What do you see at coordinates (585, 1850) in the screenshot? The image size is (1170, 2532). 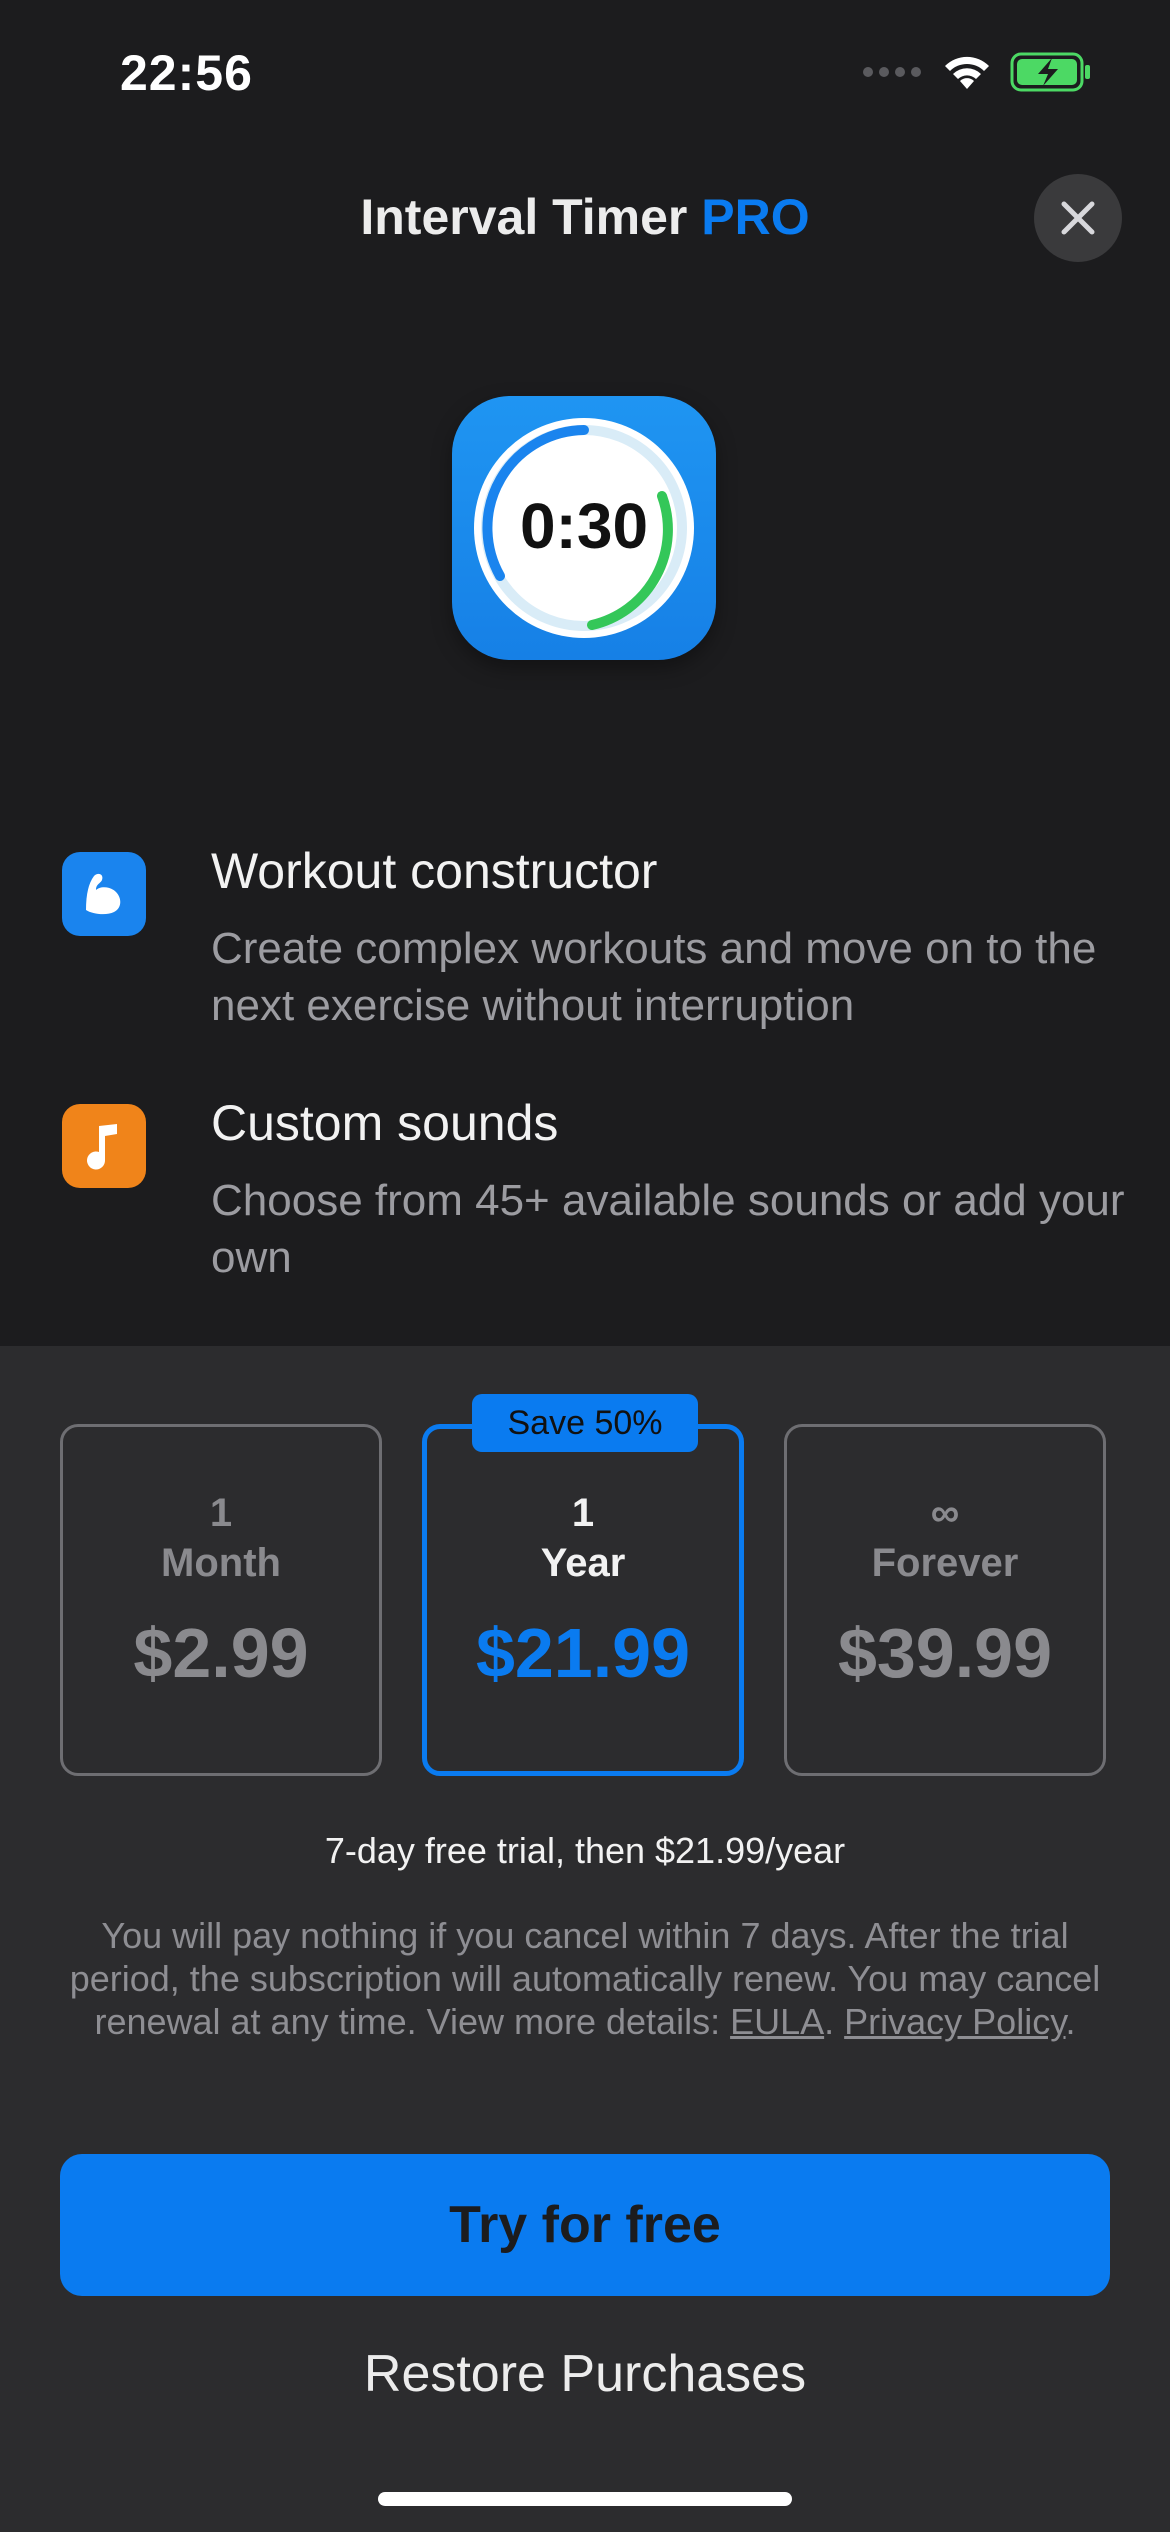 I see `trial-text: 7-day free trial, then $21.99/year` at bounding box center [585, 1850].